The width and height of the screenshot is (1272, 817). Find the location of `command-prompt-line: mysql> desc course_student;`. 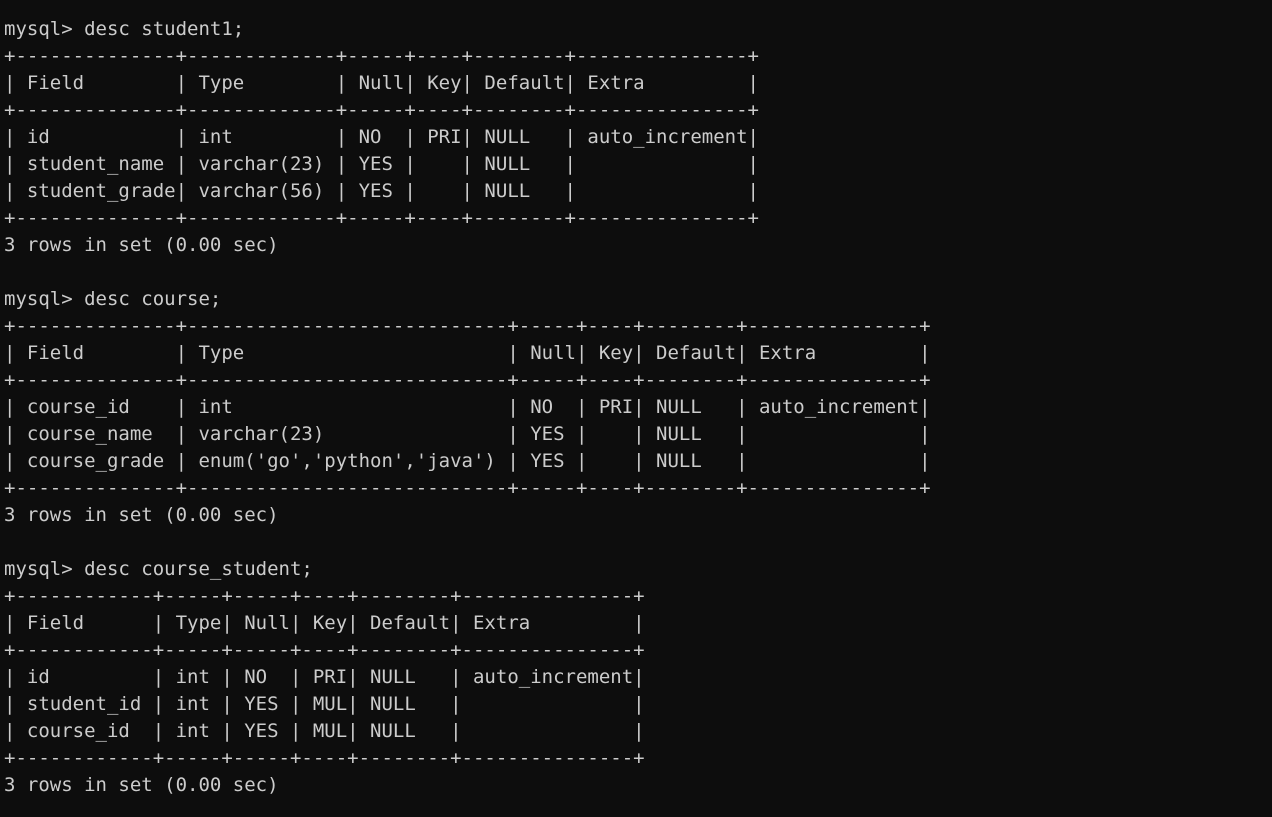

command-prompt-line: mysql> desc course_student; is located at coordinates (638, 569).